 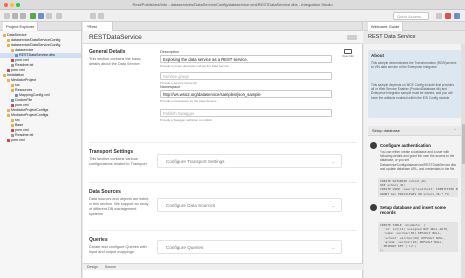 I want to click on setup-database-header: Setup database ⌃, so click(x=414, y=131).